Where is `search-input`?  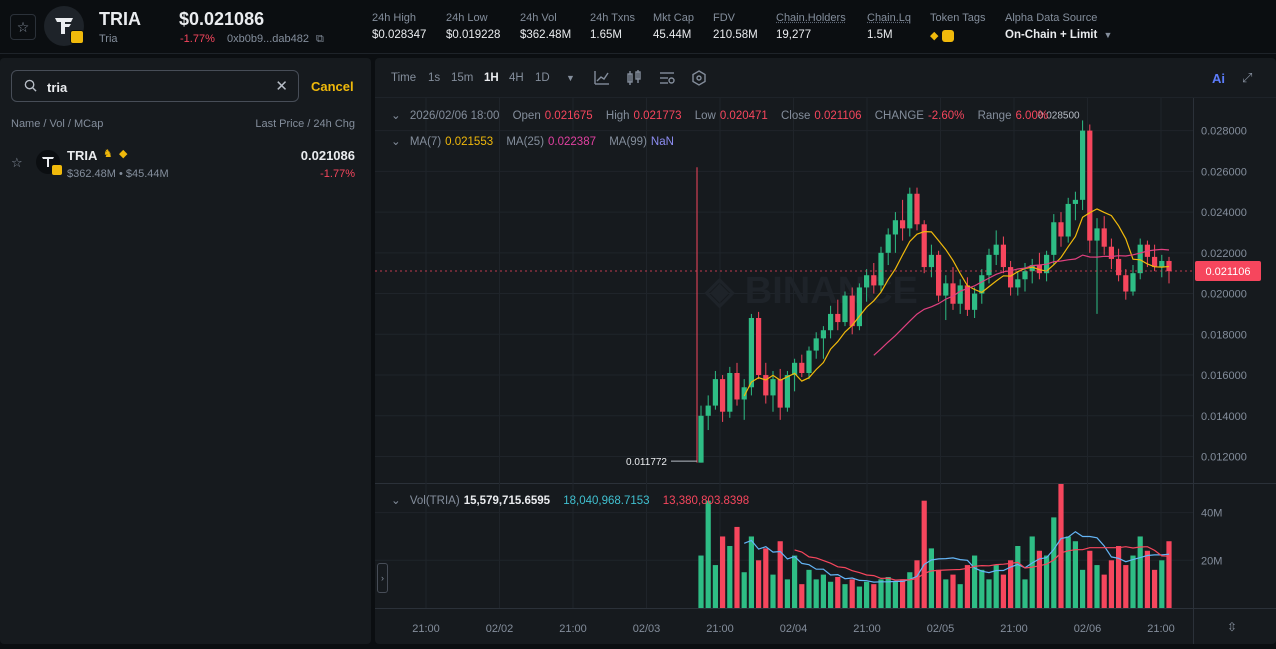
search-input is located at coordinates (157, 87).